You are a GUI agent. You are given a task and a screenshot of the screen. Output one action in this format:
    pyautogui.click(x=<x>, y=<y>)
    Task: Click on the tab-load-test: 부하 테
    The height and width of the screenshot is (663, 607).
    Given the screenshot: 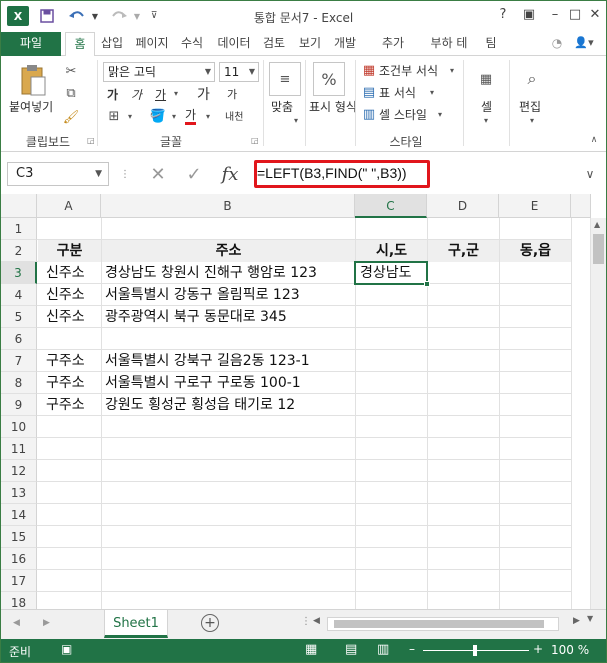 What is the action you would take?
    pyautogui.click(x=449, y=44)
    